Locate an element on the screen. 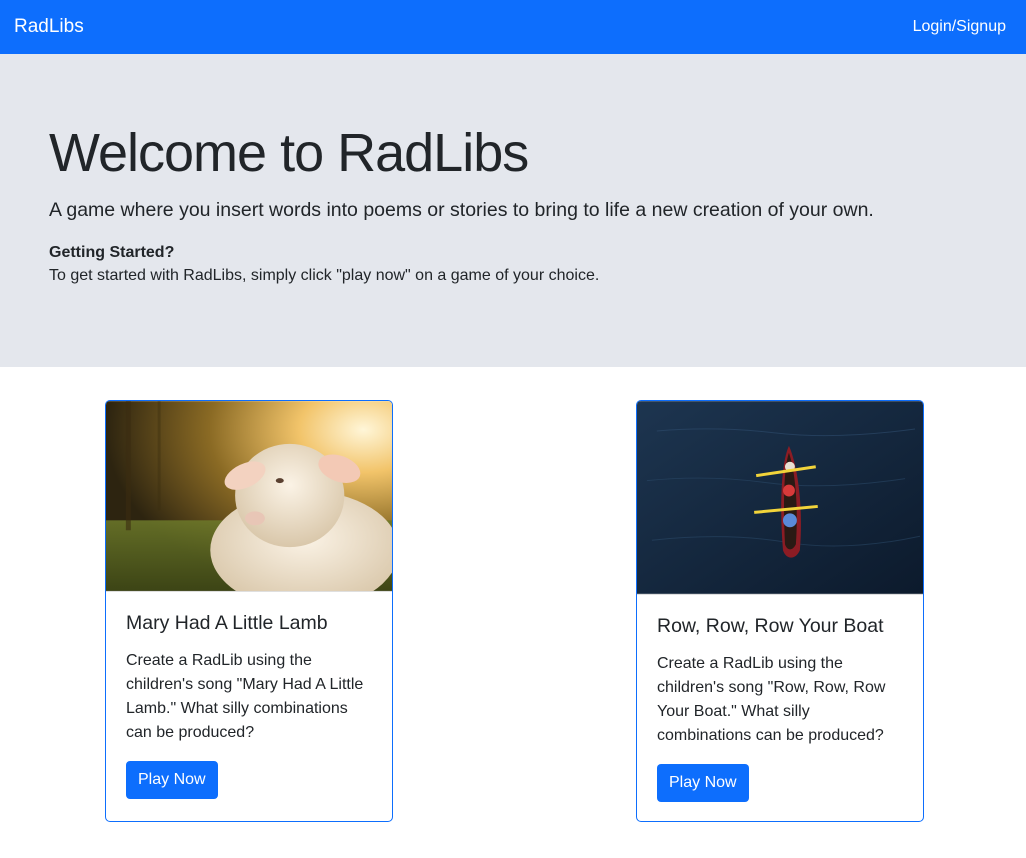 This screenshot has height=858, width=1026. page-title: Welcome to RadLibs is located at coordinates (289, 153).